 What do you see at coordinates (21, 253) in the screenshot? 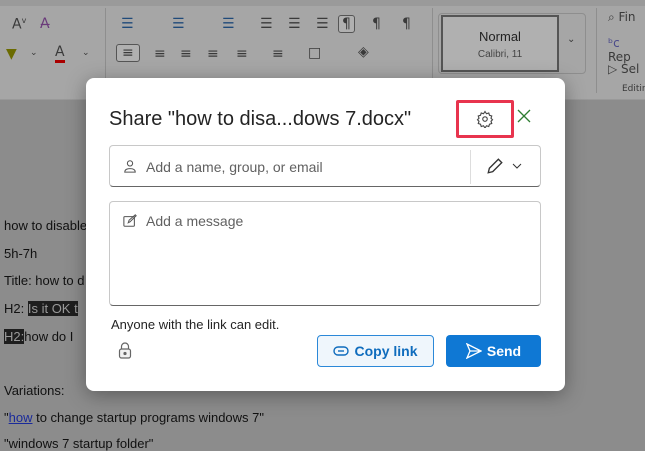
I see `doc-line: 5h-7h` at bounding box center [21, 253].